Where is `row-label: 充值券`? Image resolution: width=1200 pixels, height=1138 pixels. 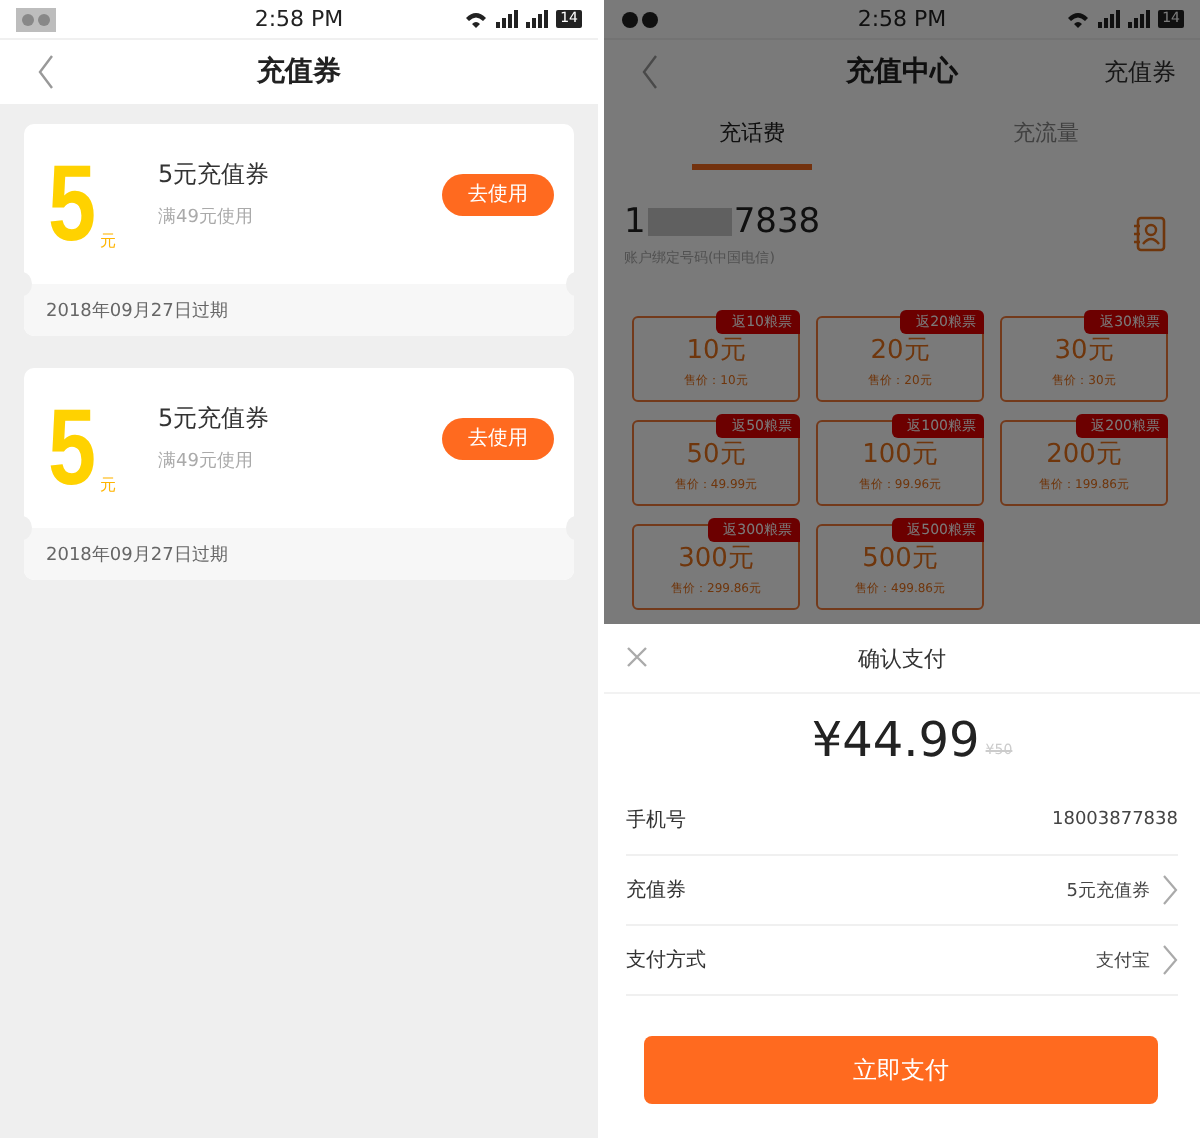 row-label: 充值券 is located at coordinates (656, 890).